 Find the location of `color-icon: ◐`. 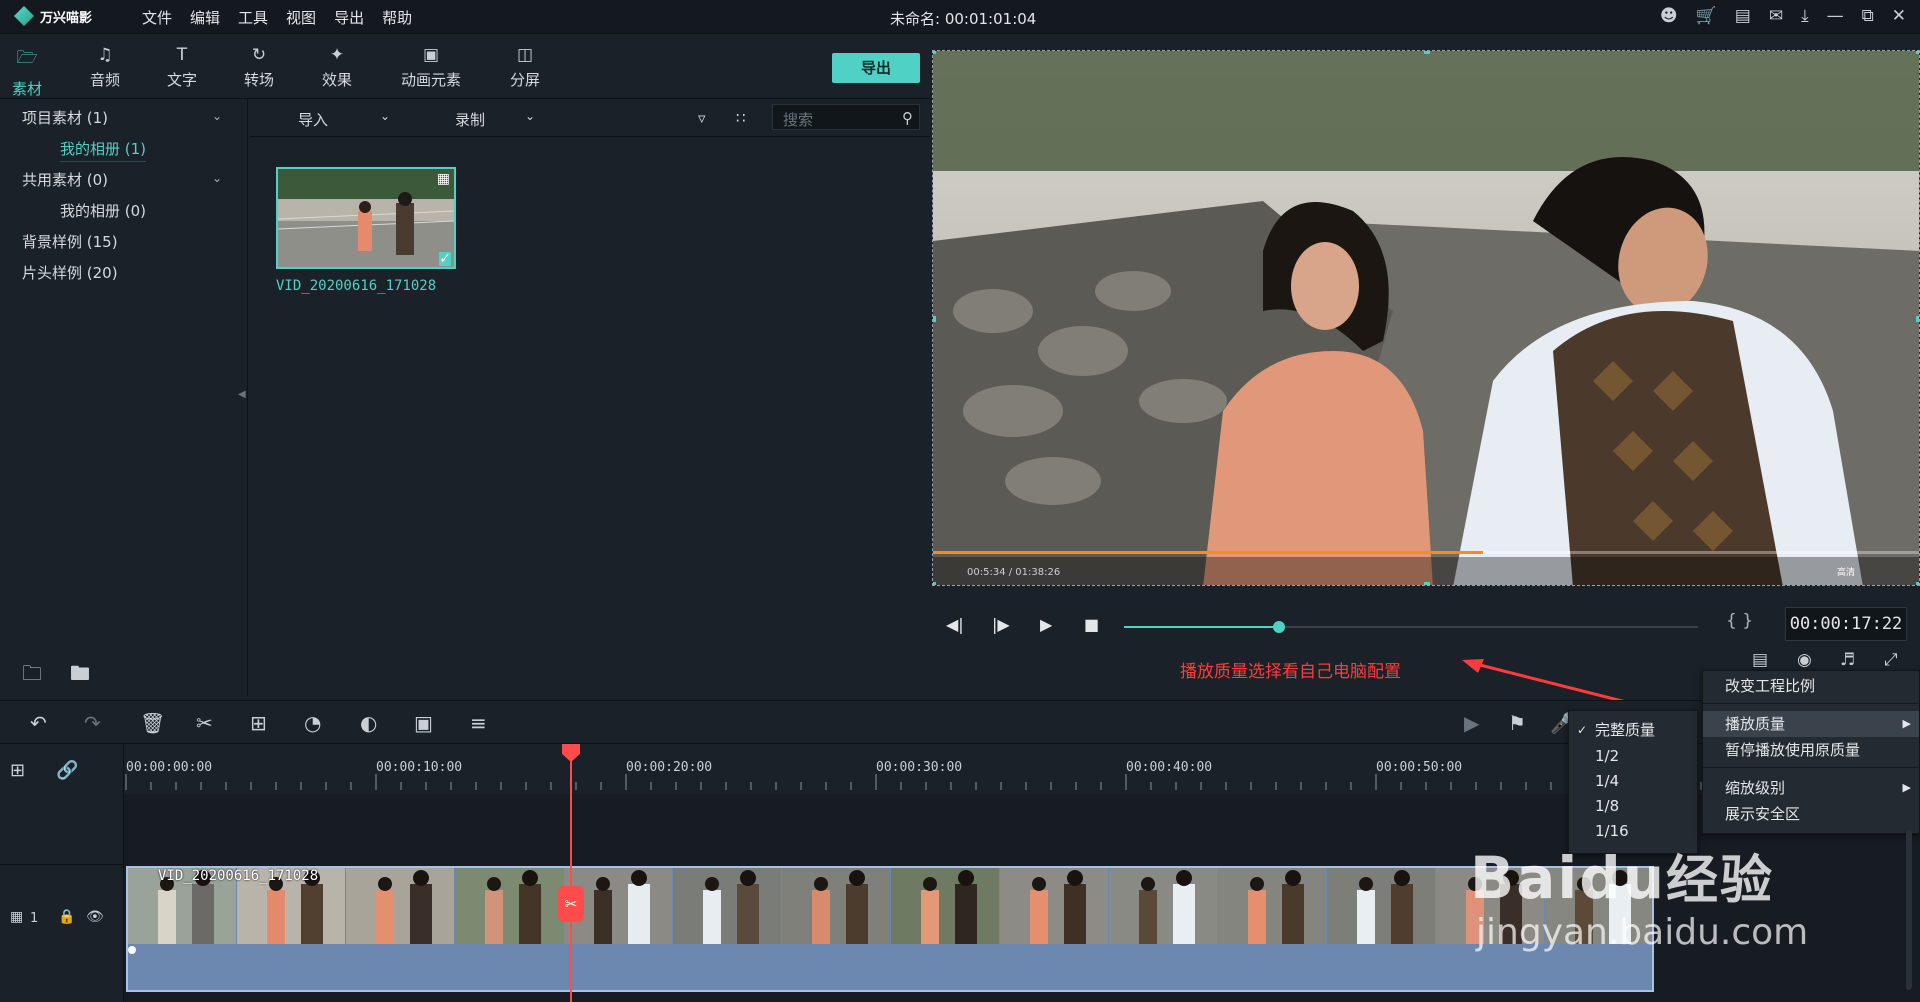

color-icon: ◐ is located at coordinates (368, 723).